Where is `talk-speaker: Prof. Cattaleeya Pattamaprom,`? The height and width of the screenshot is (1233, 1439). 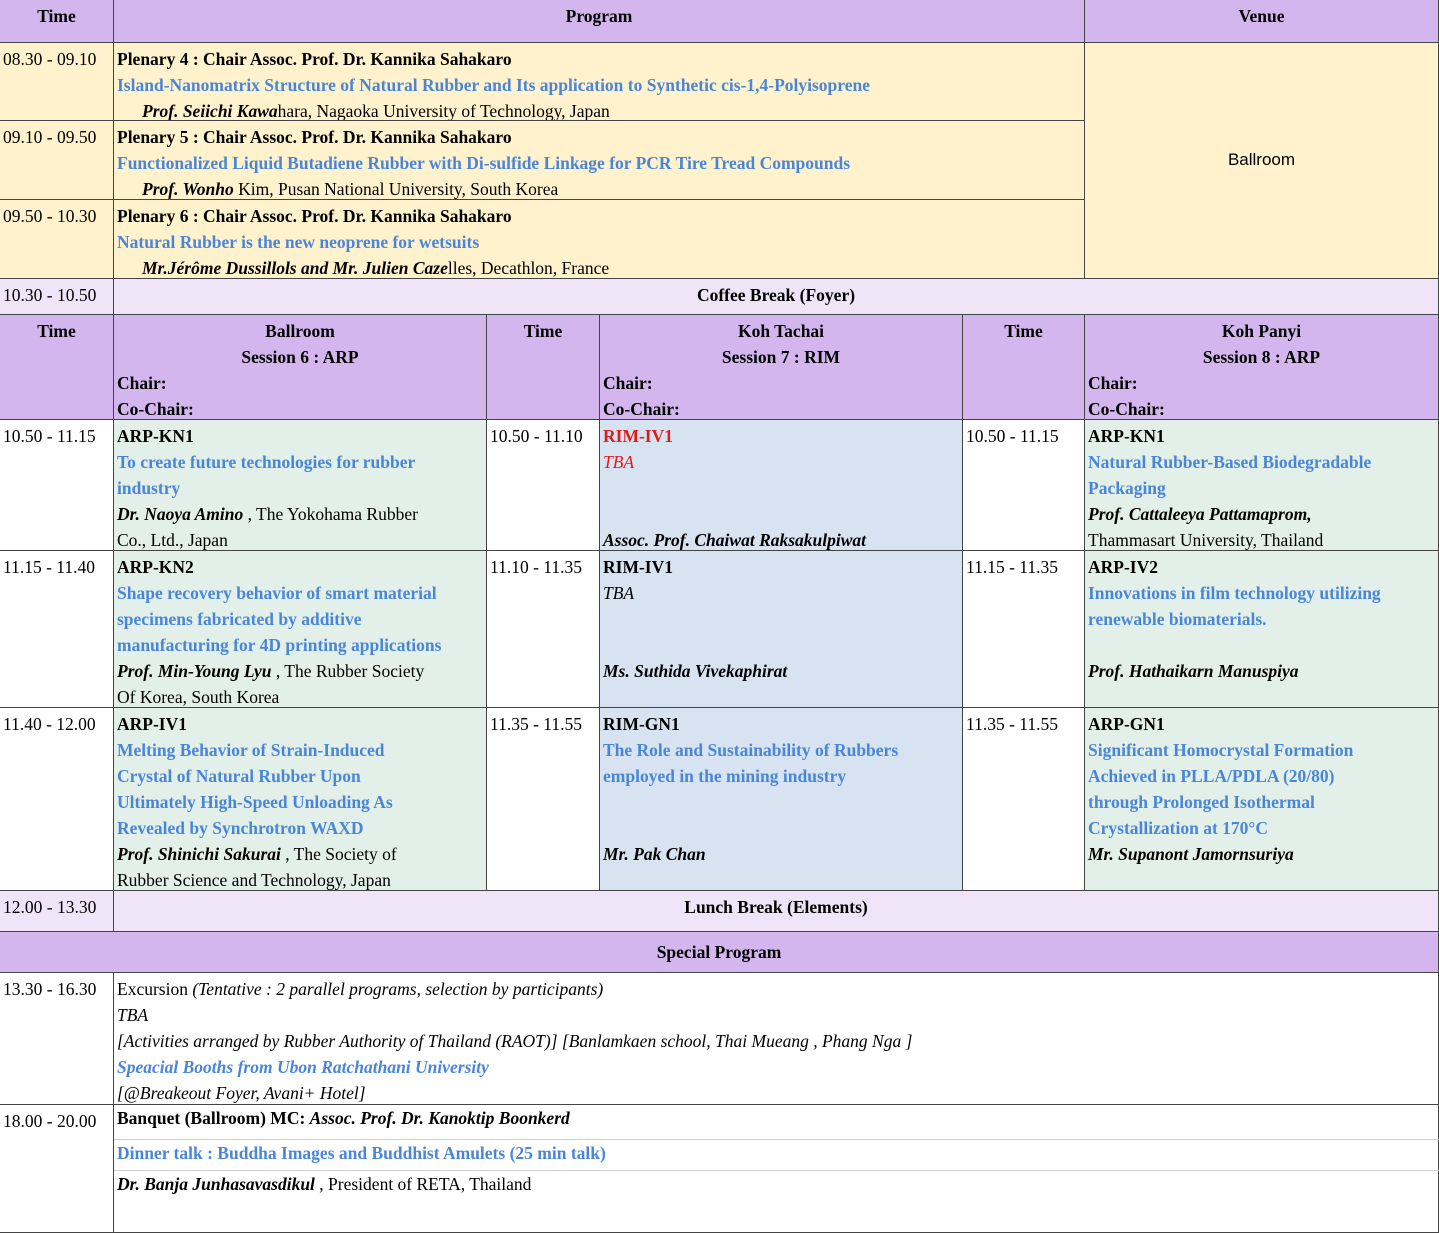 talk-speaker: Prof. Cattaleeya Pattamaprom, is located at coordinates (1200, 514).